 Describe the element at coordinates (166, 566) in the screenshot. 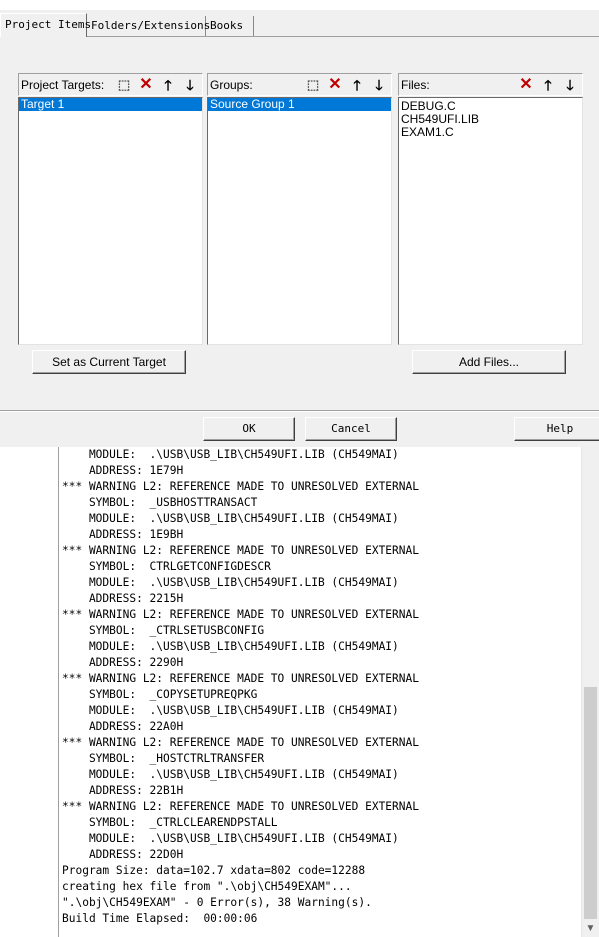

I see `output-line: SYMBOL: CTRLGETCONFIGDESCR` at that location.